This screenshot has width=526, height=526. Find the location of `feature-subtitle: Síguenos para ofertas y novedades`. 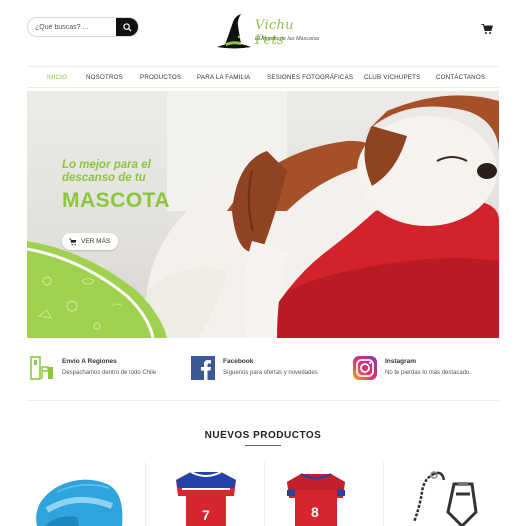

feature-subtitle: Síguenos para ofertas y novedades is located at coordinates (270, 373).